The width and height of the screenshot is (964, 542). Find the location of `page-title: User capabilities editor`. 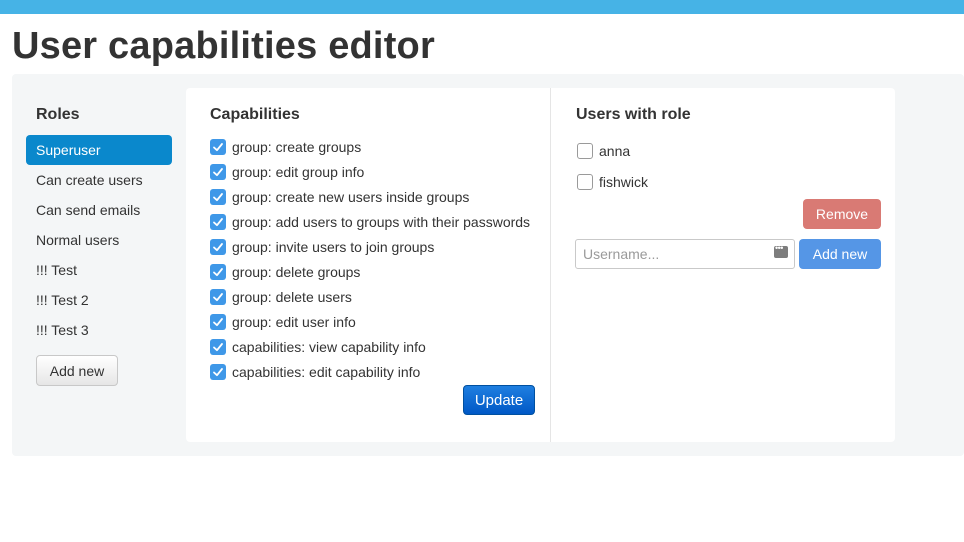

page-title: User capabilities editor is located at coordinates (223, 46).